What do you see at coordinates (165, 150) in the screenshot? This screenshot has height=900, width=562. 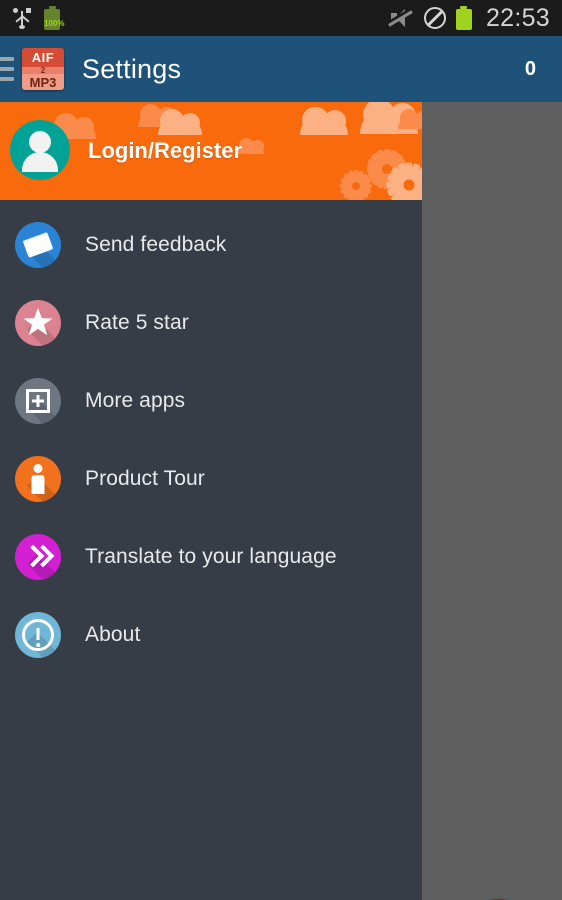 I see `login-register-label: Login/Register` at bounding box center [165, 150].